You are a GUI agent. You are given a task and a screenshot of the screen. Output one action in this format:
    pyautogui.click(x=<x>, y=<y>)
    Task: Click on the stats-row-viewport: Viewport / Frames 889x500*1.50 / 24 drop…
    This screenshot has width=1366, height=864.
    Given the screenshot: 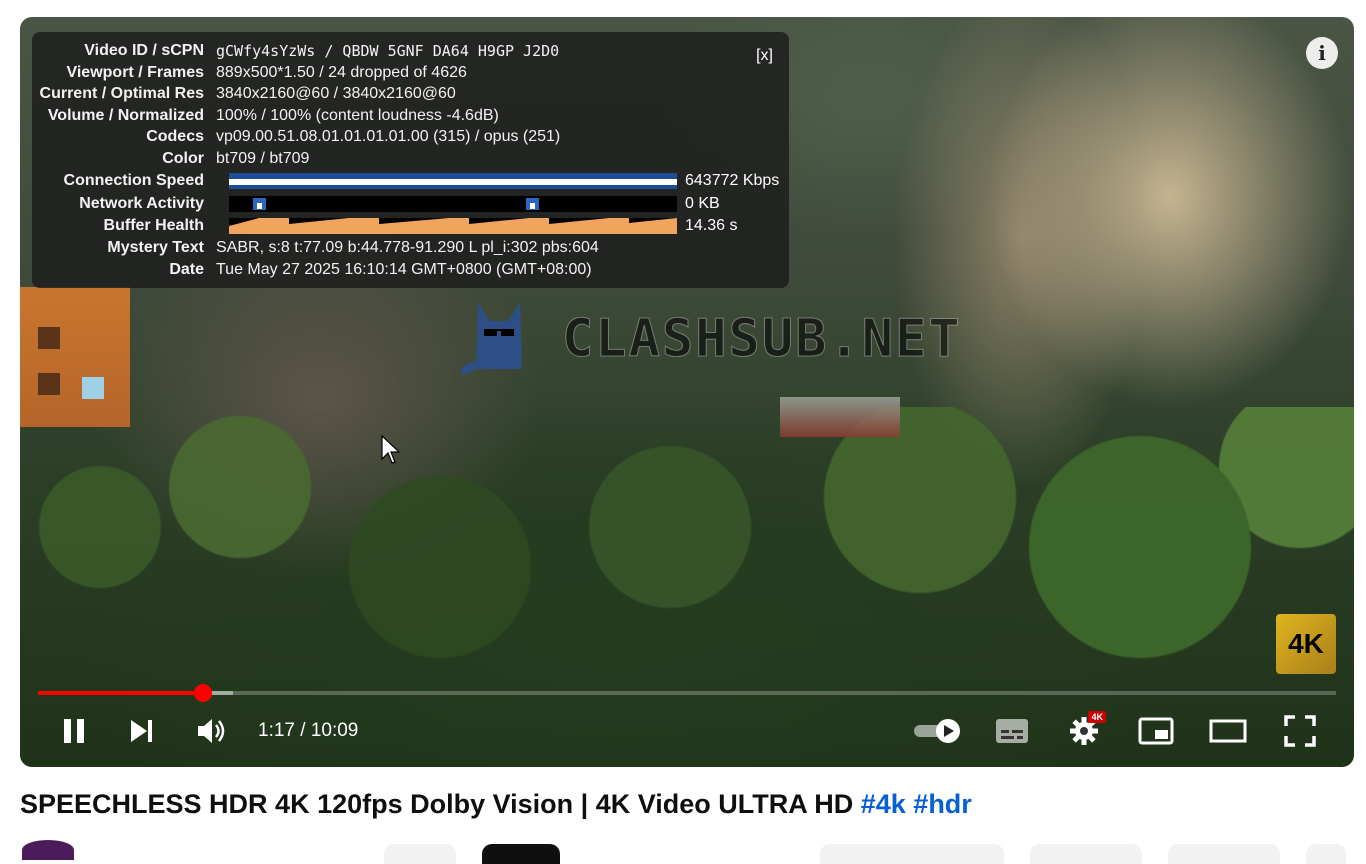 What is the action you would take?
    pyautogui.click(x=249, y=73)
    